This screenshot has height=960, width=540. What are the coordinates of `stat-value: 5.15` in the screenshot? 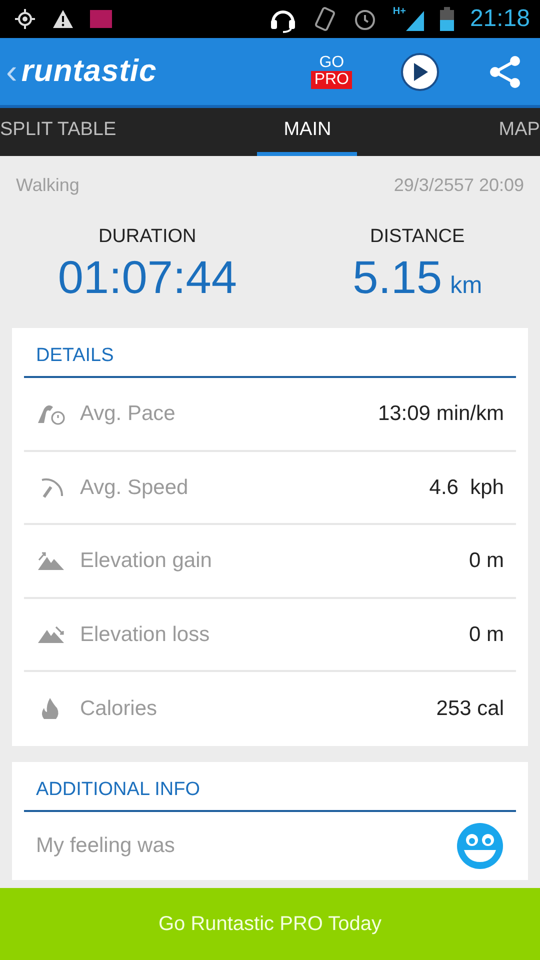 It's located at (397, 277).